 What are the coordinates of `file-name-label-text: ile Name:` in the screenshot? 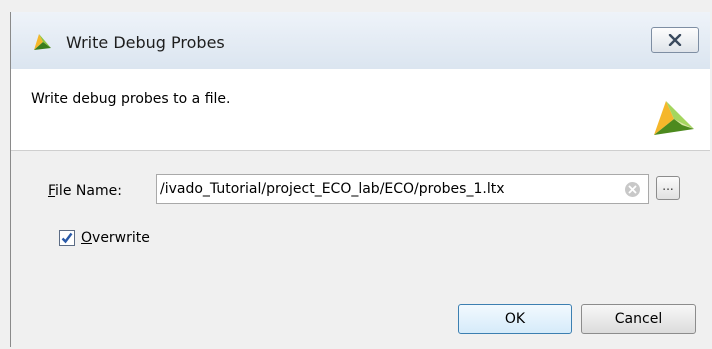 It's located at (88, 191).